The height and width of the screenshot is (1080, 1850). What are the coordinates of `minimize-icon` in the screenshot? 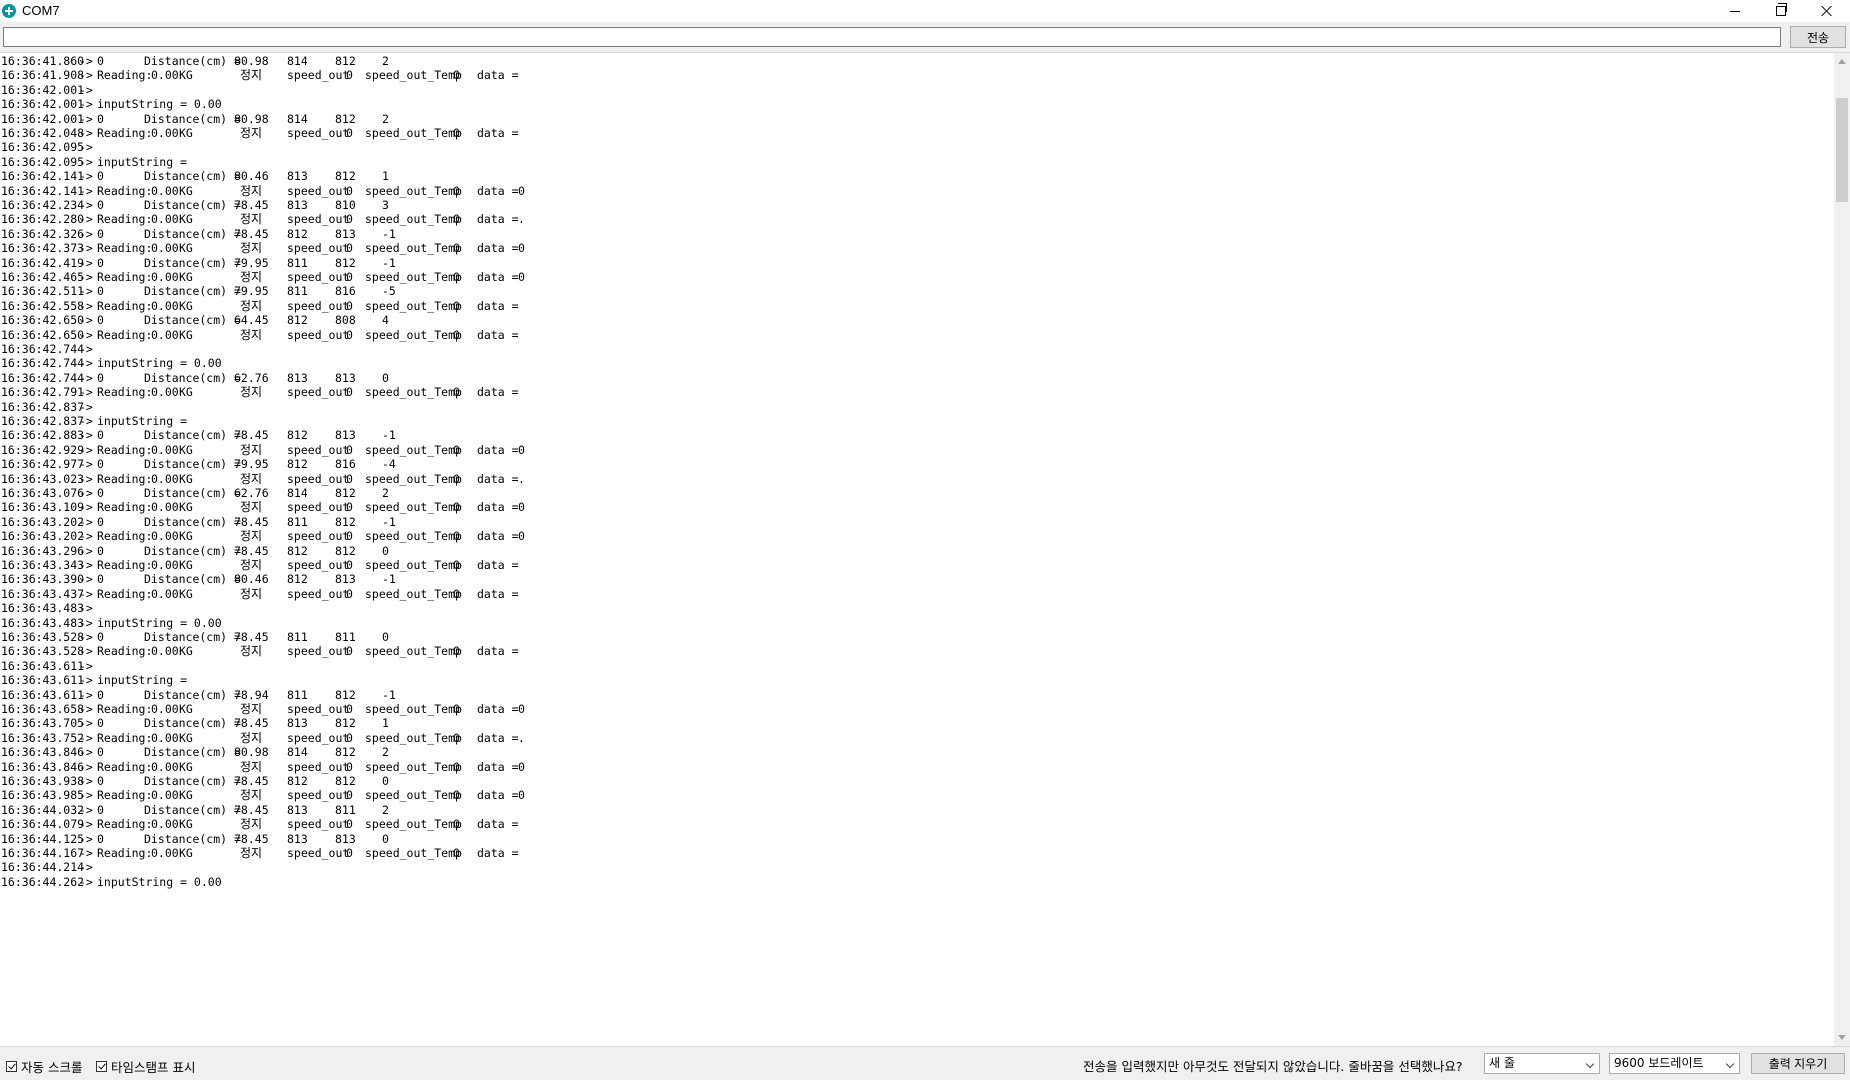 It's located at (1735, 11).